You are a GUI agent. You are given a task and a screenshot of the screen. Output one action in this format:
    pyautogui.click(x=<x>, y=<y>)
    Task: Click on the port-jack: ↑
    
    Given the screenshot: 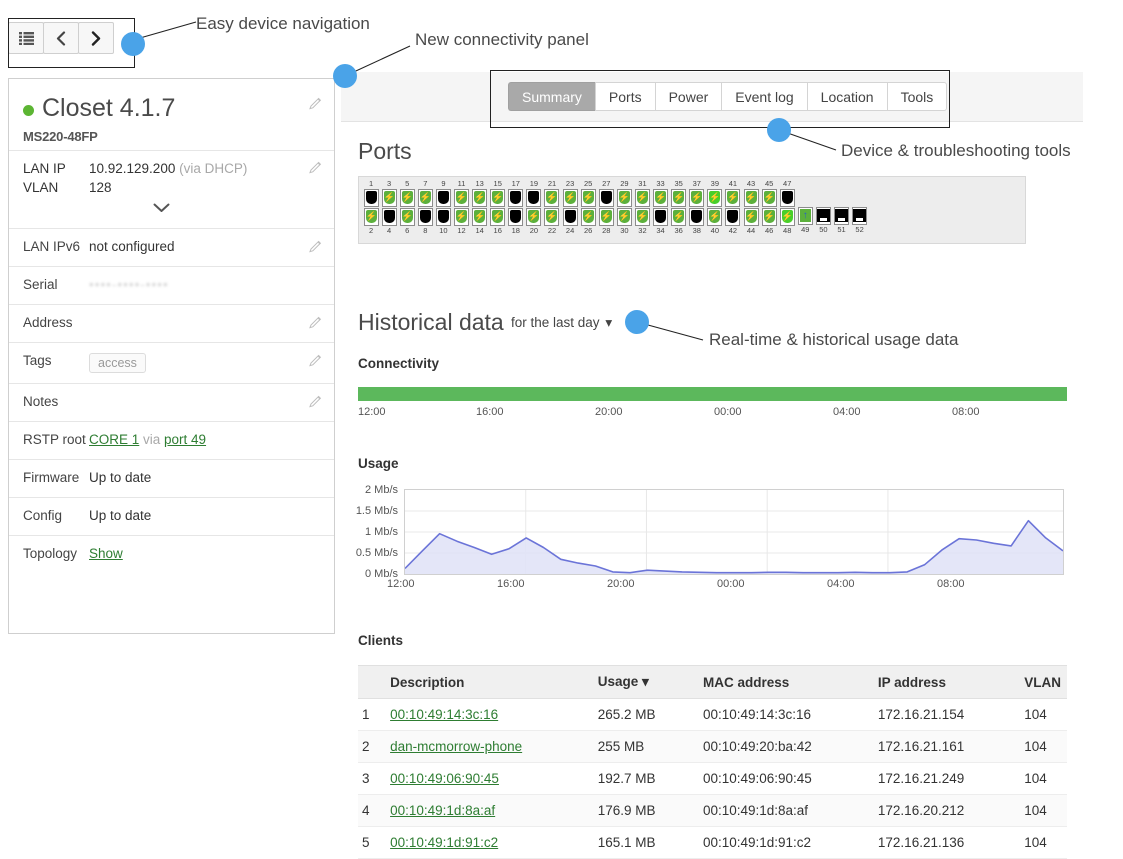 What is the action you would take?
    pyautogui.click(x=805, y=215)
    